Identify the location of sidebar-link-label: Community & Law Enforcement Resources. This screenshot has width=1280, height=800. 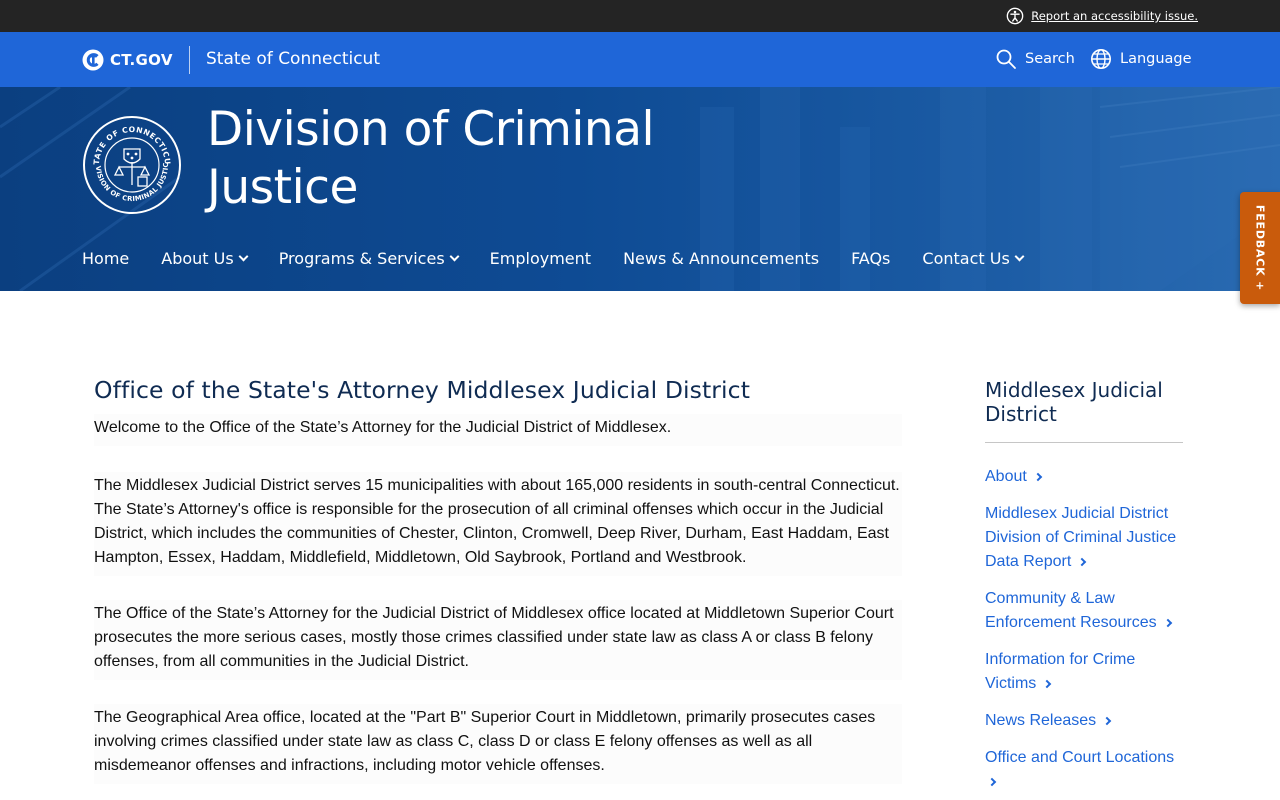
(1071, 610).